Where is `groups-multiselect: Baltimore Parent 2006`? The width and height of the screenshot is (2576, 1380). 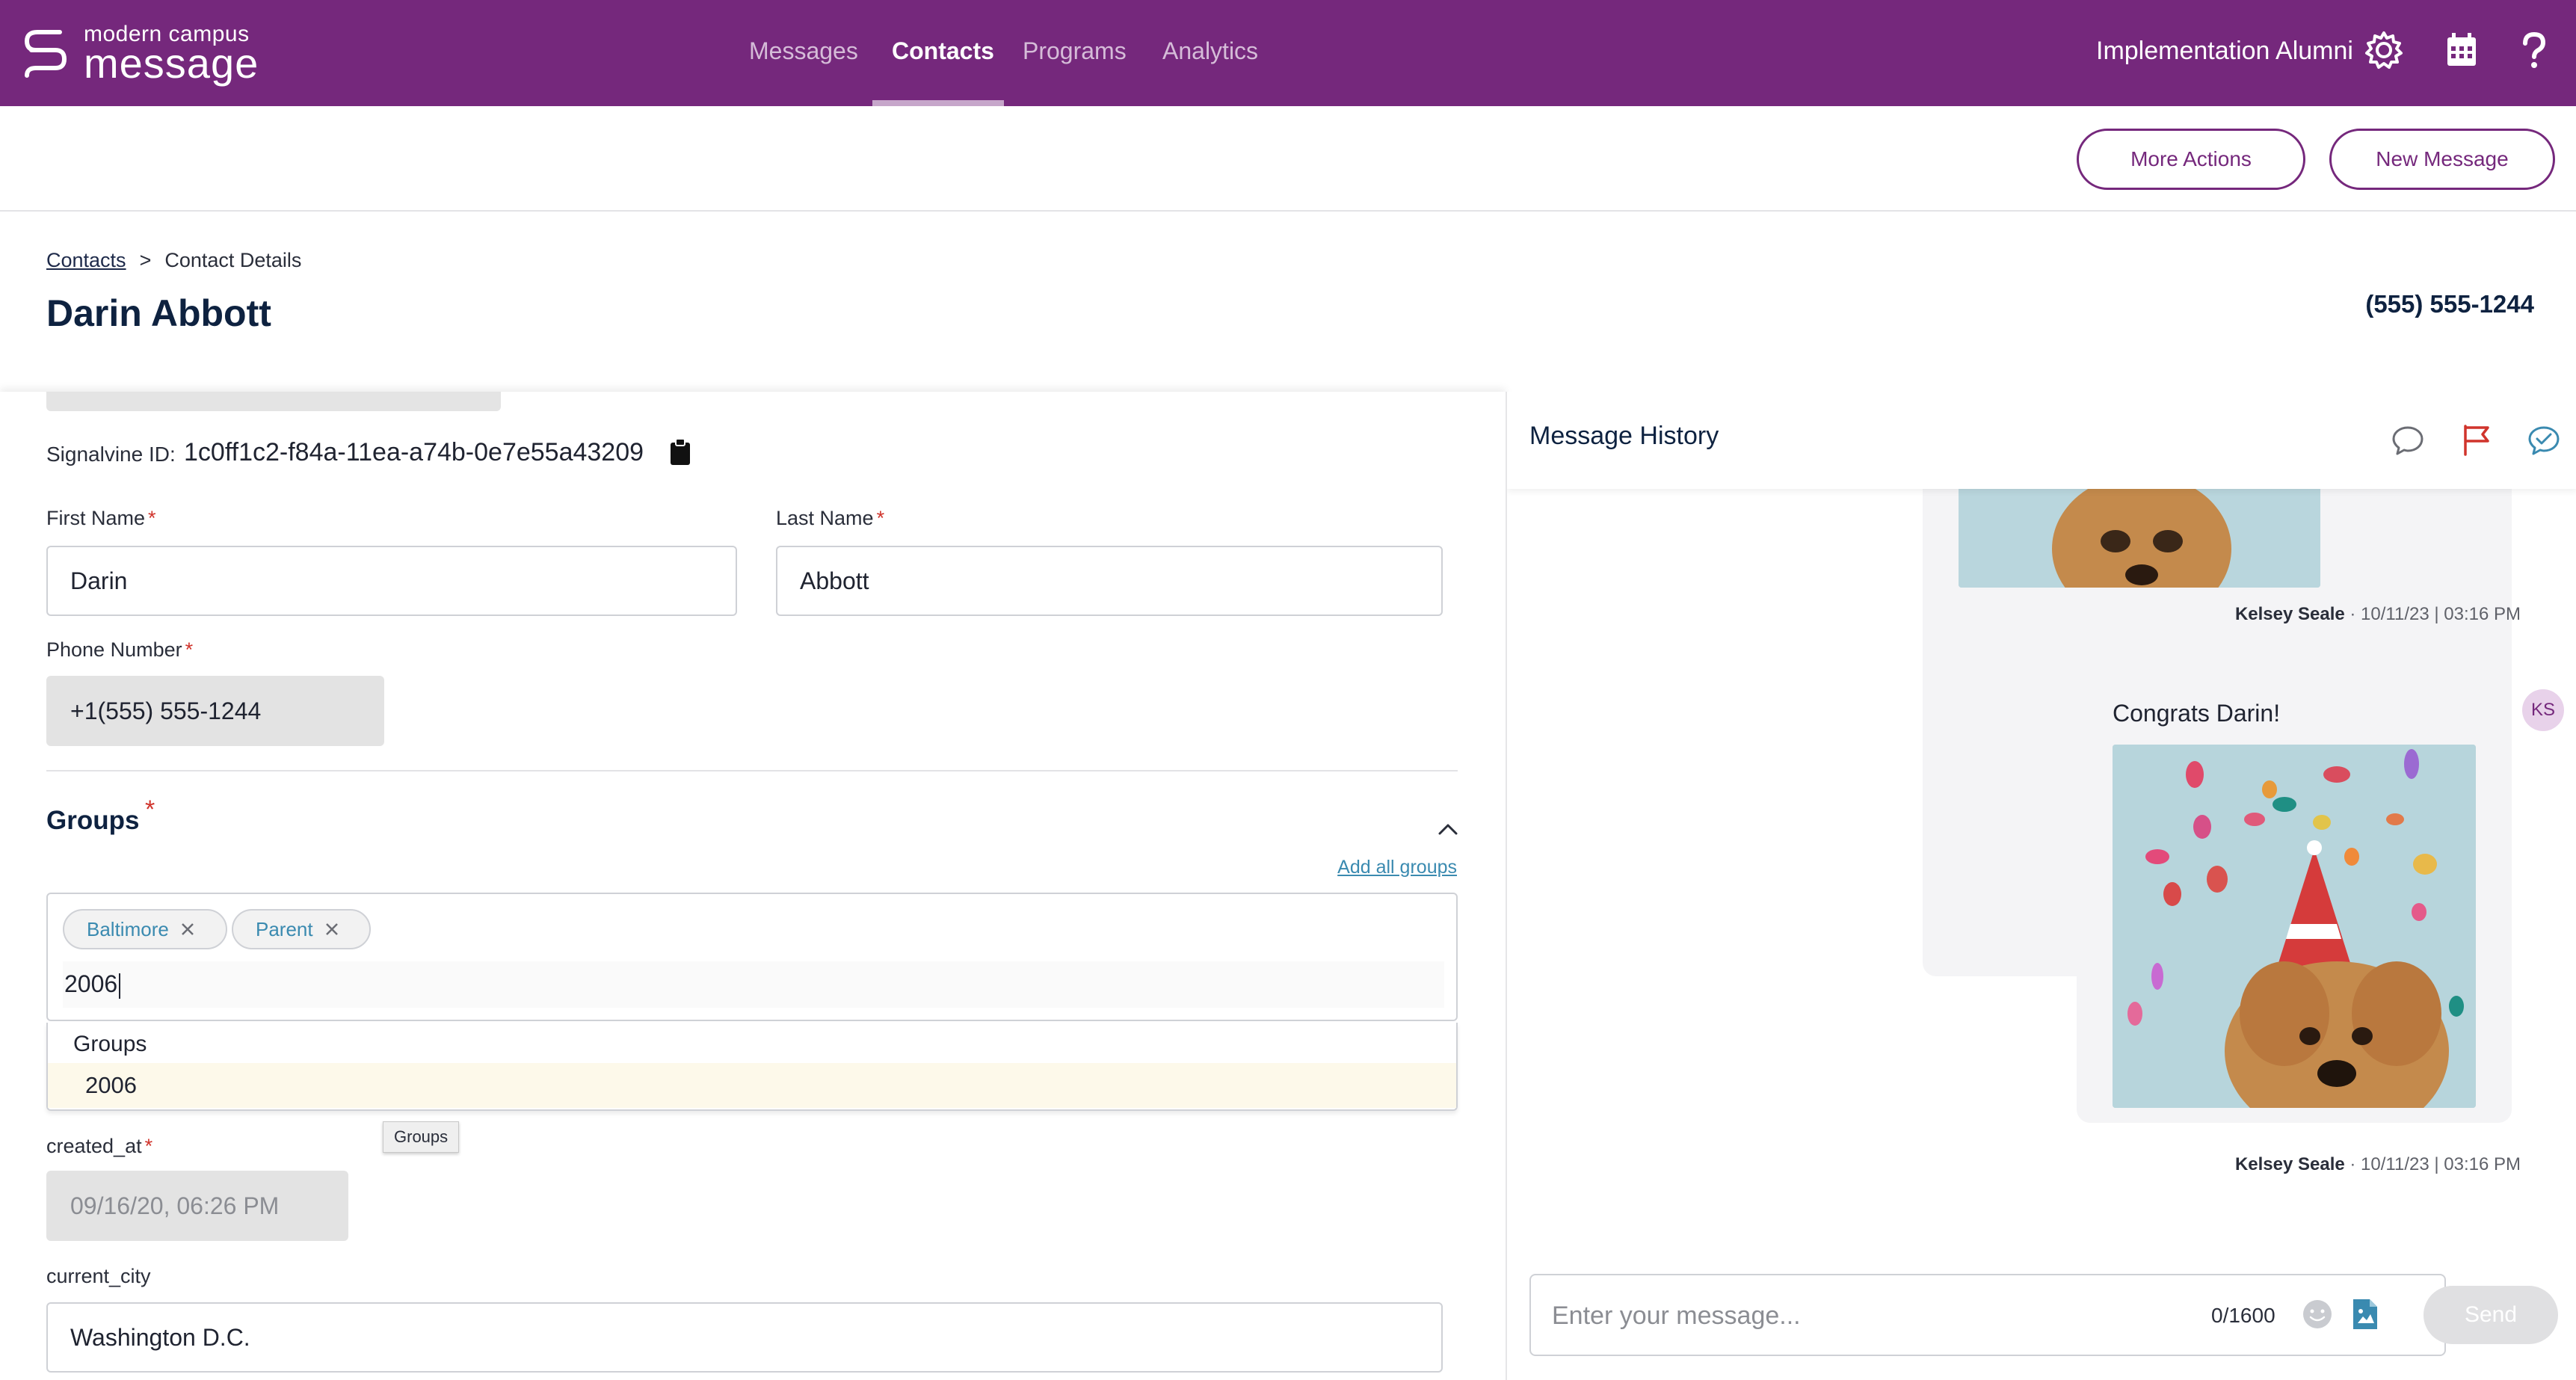 groups-multiselect: Baltimore Parent 2006 is located at coordinates (752, 957).